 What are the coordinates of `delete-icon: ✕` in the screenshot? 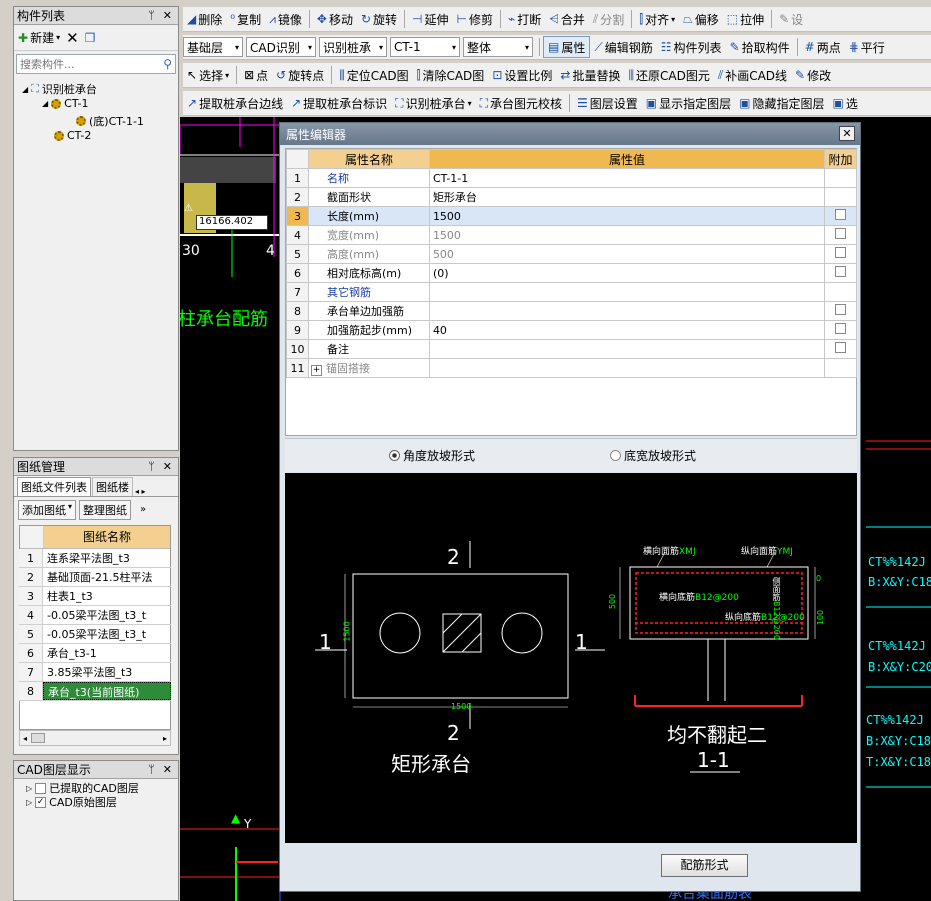 It's located at (72, 38).